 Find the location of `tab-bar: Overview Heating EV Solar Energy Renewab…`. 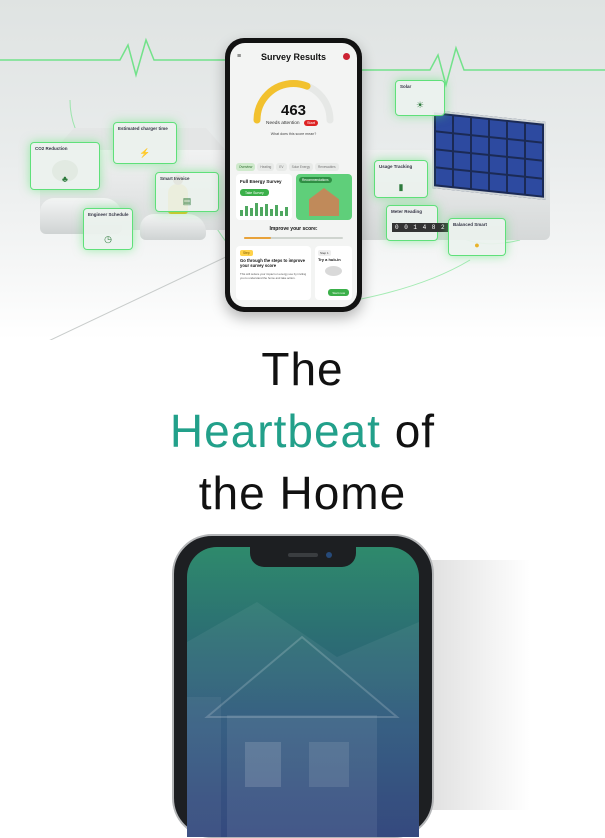

tab-bar: Overview Heating EV Solar Energy Renewab… is located at coordinates (296, 167).